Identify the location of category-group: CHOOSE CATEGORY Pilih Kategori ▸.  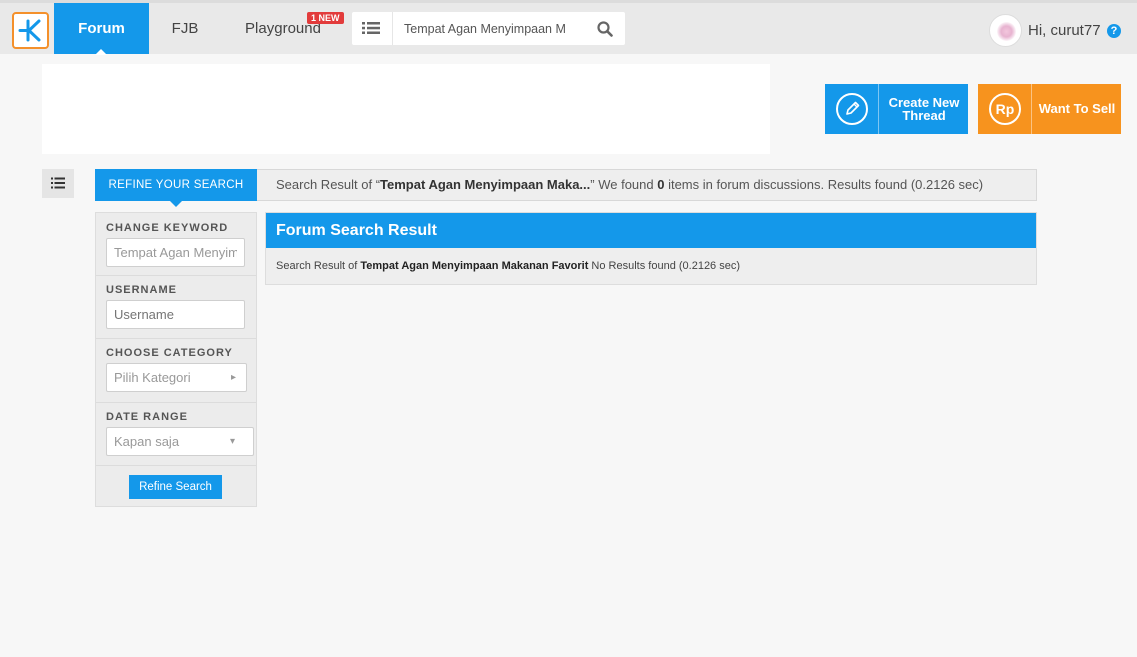
(176, 371).